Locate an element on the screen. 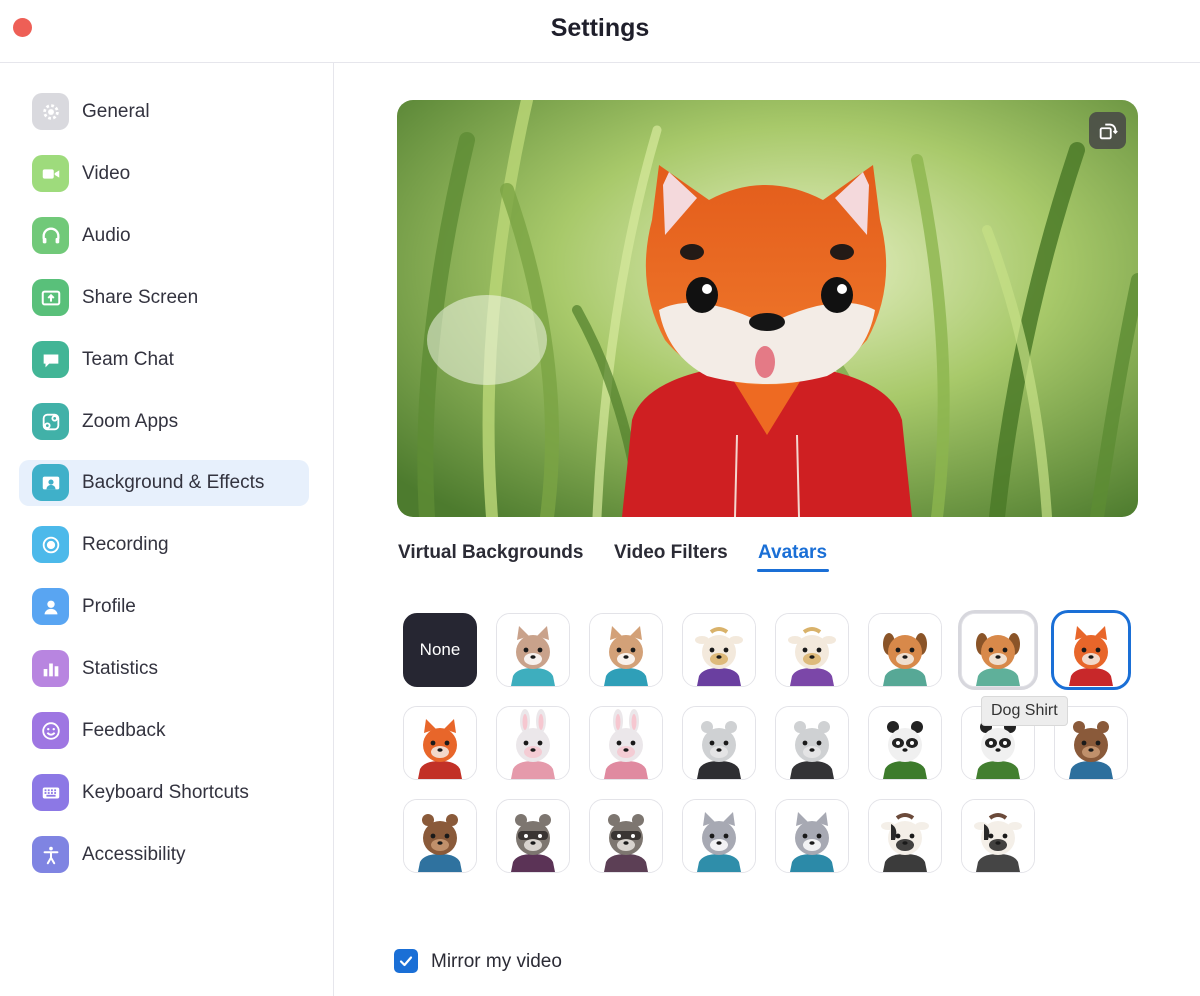 The height and width of the screenshot is (996, 1200). avatar-fox-shirt-tile is located at coordinates (440, 743).